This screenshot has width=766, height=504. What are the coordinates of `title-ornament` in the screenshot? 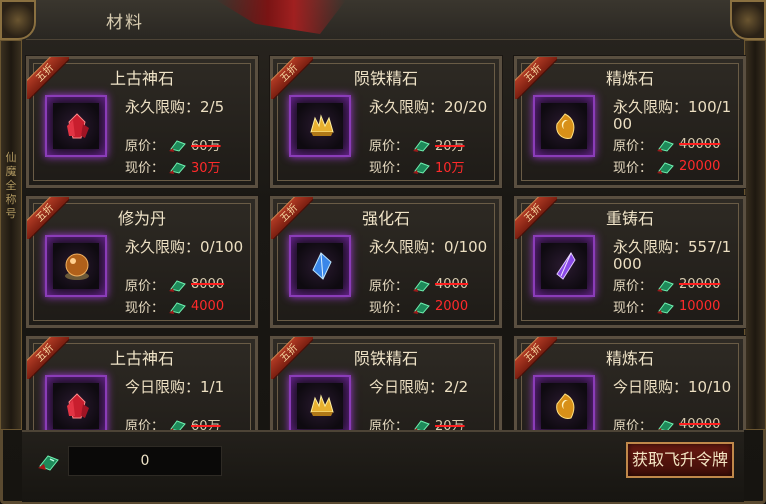 It's located at (281, 17).